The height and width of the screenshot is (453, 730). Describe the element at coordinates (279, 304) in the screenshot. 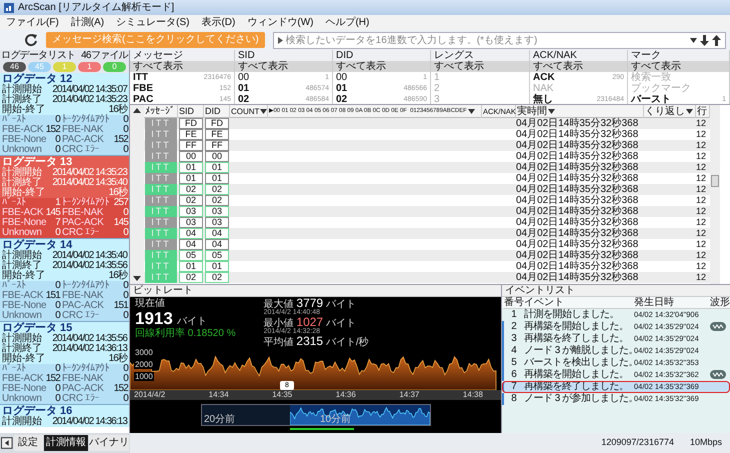

I see `stat-label: 最大値` at that location.